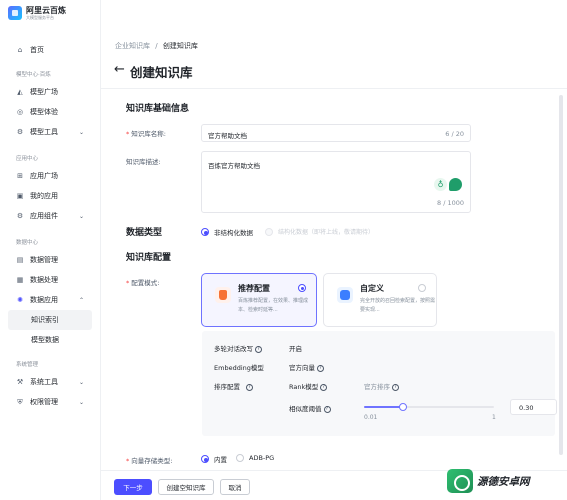 This screenshot has width=567, height=500. Describe the element at coordinates (186, 487) in the screenshot. I see `create-empty-kb-button: 创建空知识库` at that location.